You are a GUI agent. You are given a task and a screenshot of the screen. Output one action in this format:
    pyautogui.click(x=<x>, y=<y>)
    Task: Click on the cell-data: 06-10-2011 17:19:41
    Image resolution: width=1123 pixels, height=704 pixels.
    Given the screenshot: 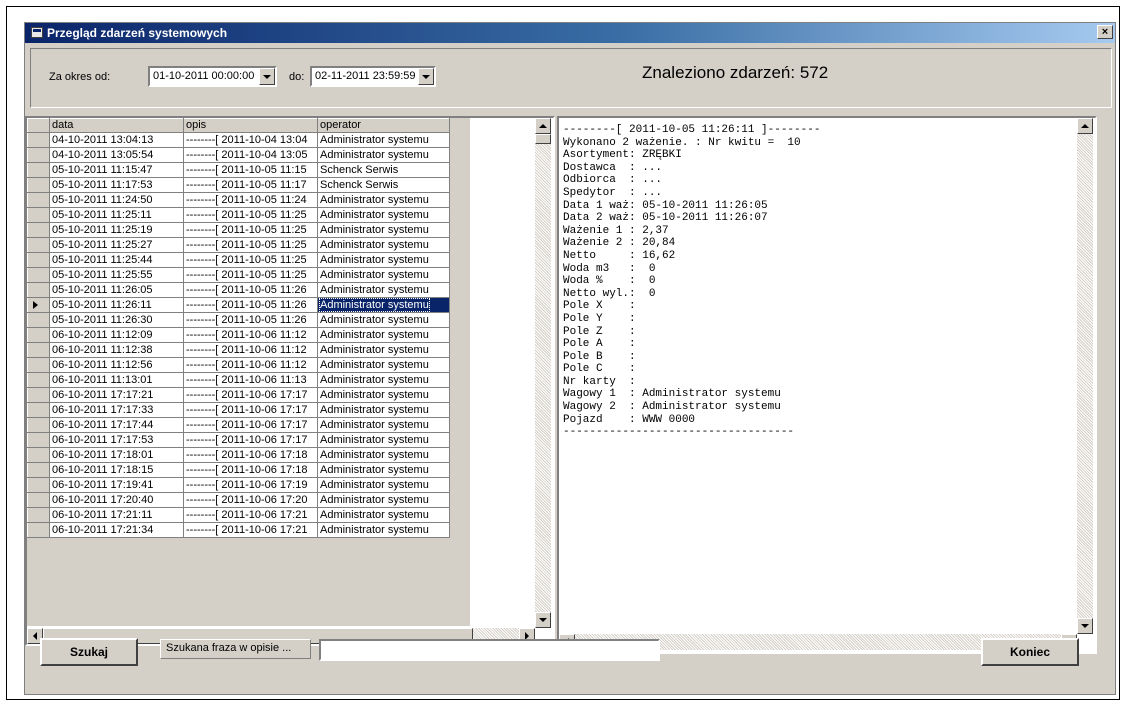 What is the action you would take?
    pyautogui.click(x=116, y=485)
    